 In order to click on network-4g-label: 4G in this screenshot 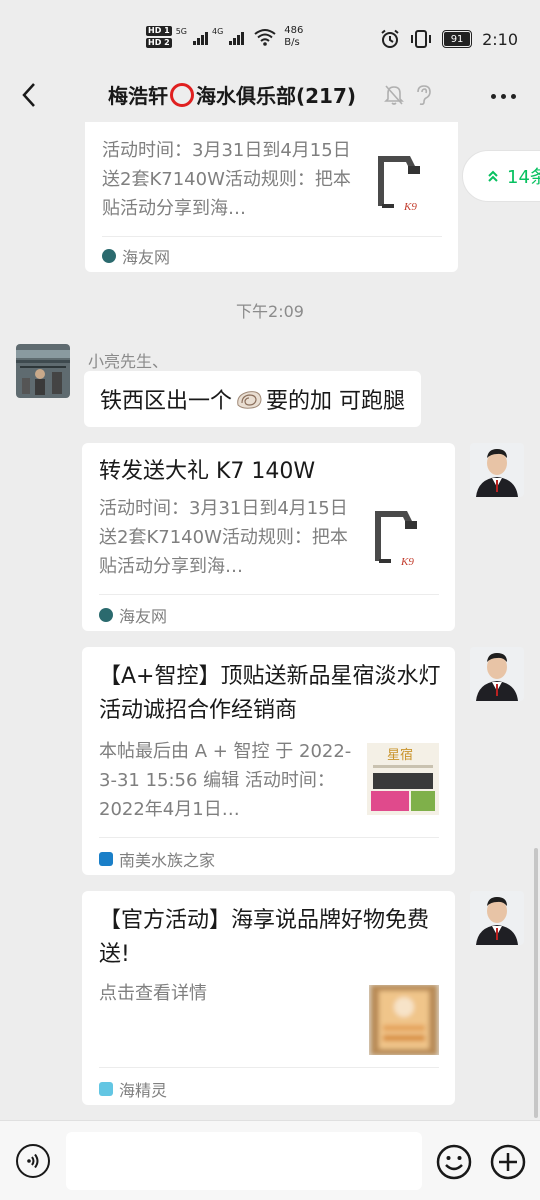, I will do `click(217, 31)`.